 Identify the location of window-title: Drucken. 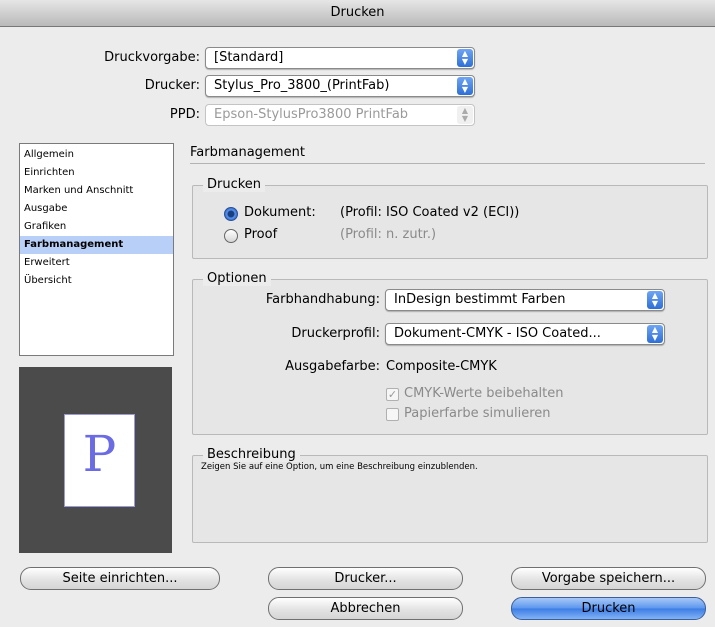
(357, 12).